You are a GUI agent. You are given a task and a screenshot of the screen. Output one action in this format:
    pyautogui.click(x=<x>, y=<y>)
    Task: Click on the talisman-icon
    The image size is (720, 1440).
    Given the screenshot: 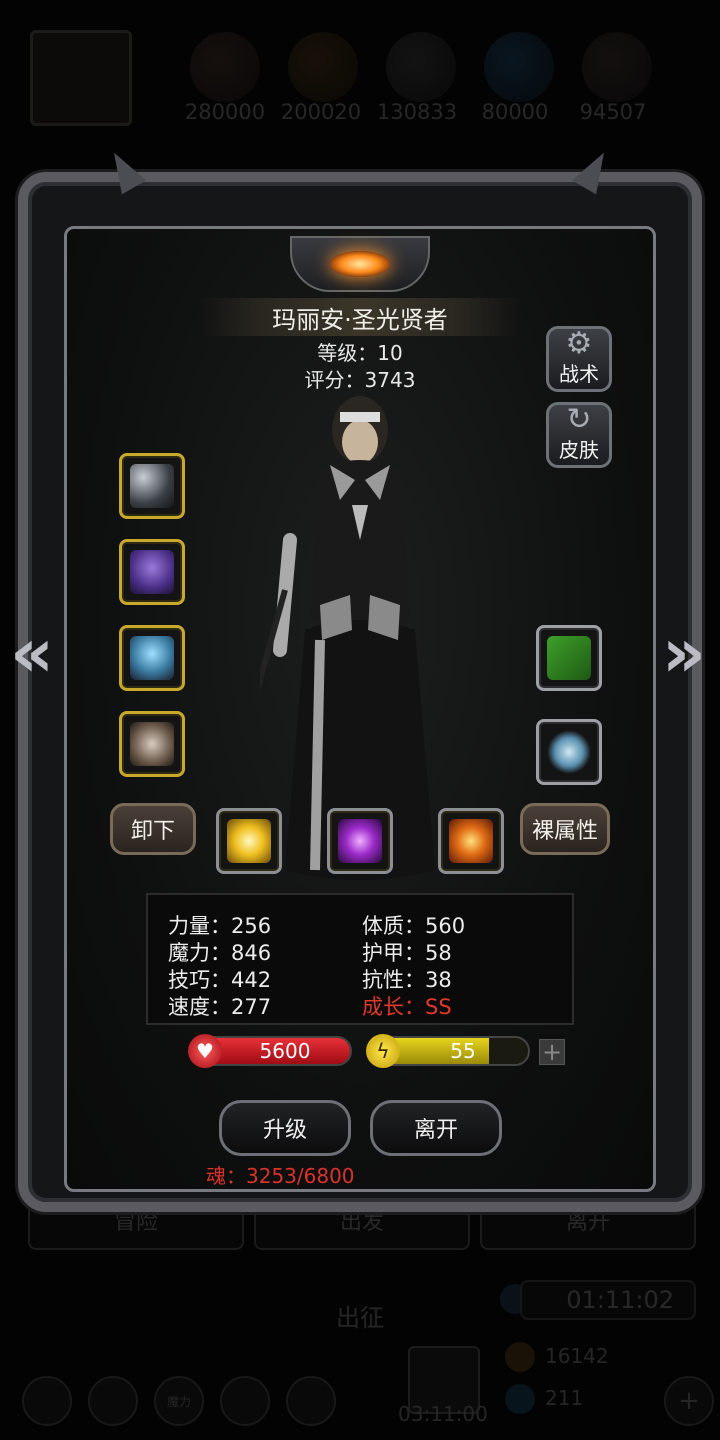 What is the action you would take?
    pyautogui.click(x=152, y=744)
    